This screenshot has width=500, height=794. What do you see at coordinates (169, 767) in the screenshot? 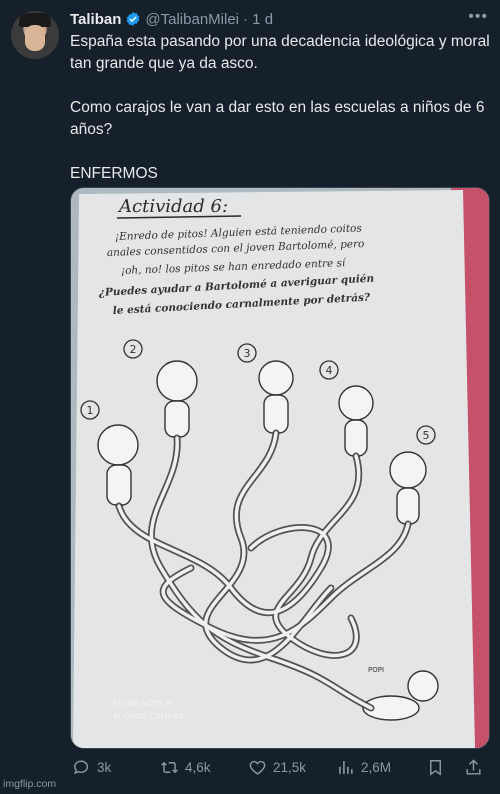
I see `repost-icon` at bounding box center [169, 767].